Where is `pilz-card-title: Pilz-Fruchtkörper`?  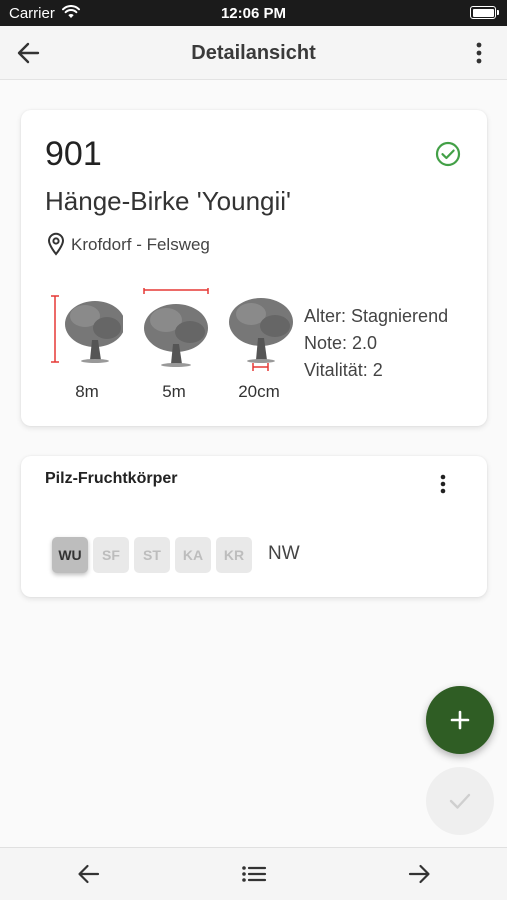 pilz-card-title: Pilz-Fruchtkörper is located at coordinates (111, 478).